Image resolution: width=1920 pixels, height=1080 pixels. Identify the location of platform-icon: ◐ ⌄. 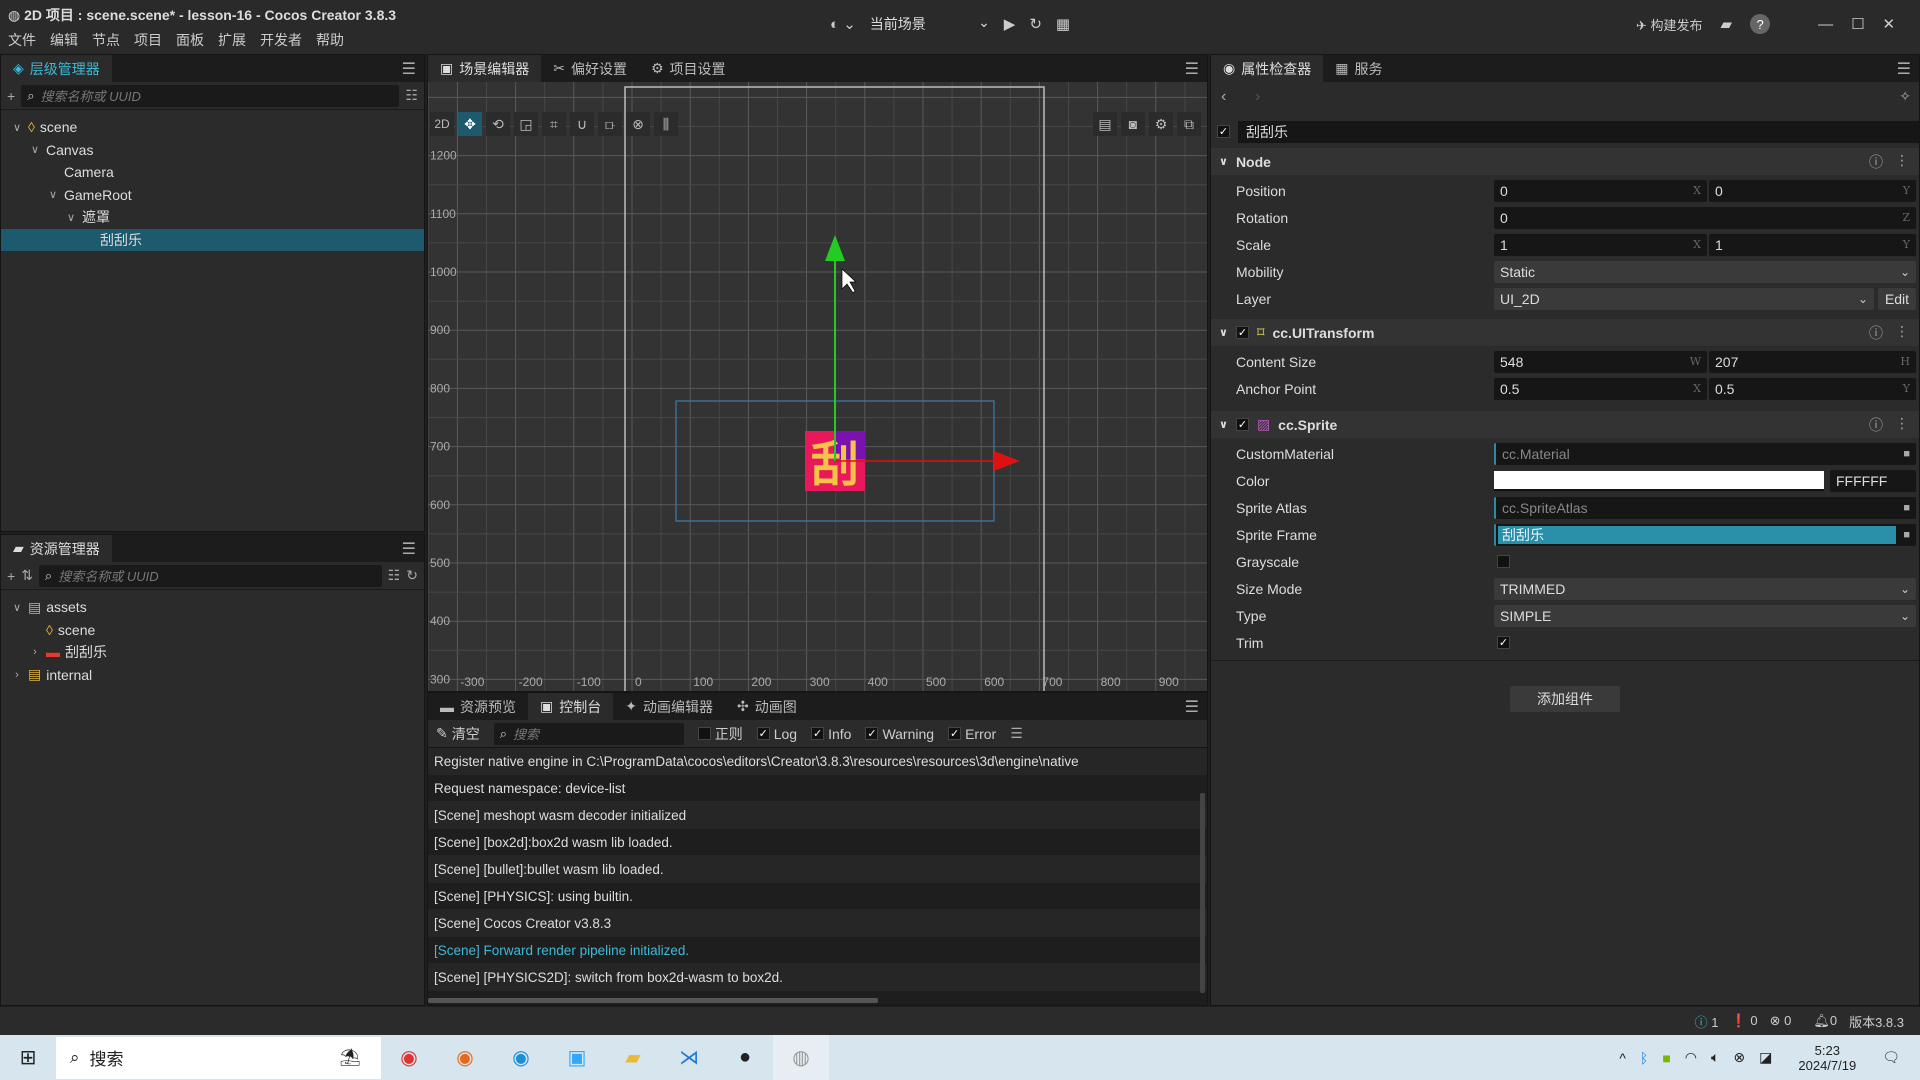
(843, 24).